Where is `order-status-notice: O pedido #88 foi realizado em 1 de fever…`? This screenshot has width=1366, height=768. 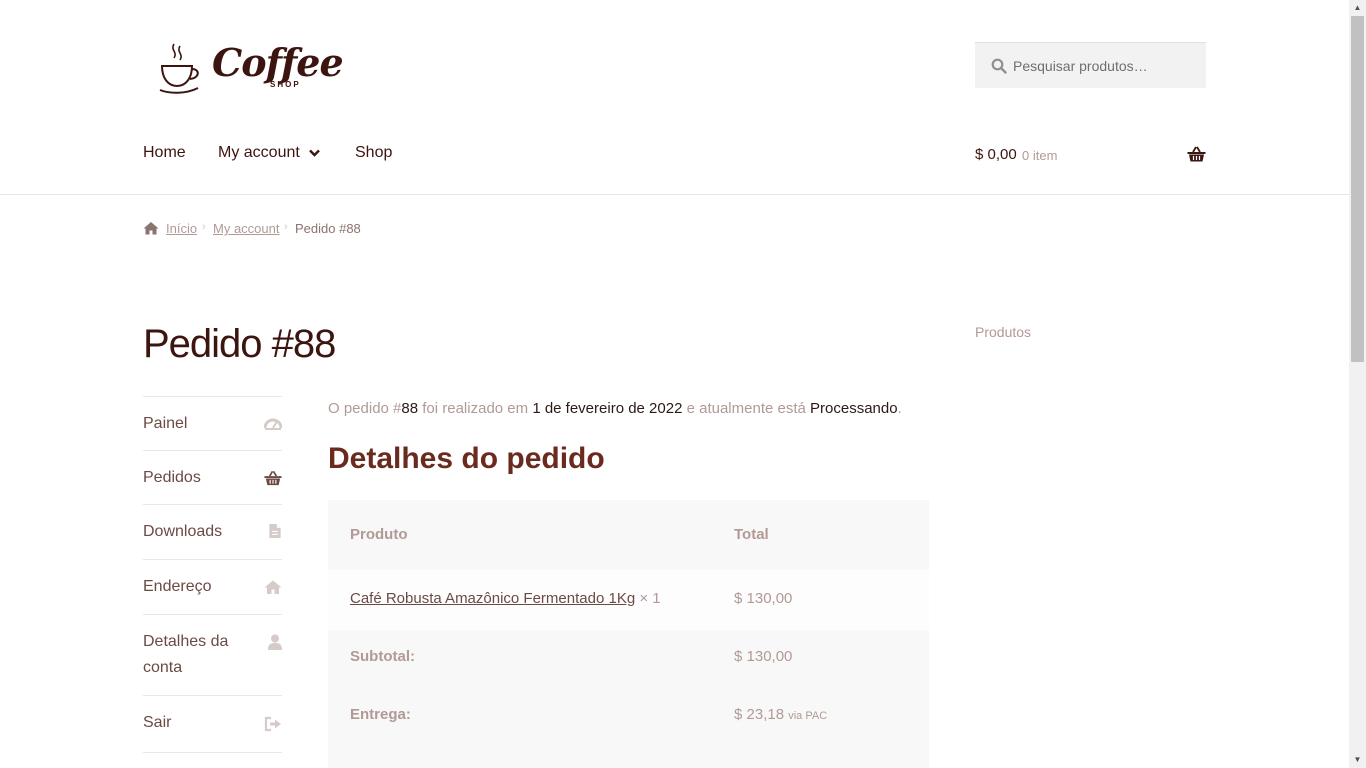 order-status-notice: O pedido #88 foi realizado em 1 de fever… is located at coordinates (615, 409).